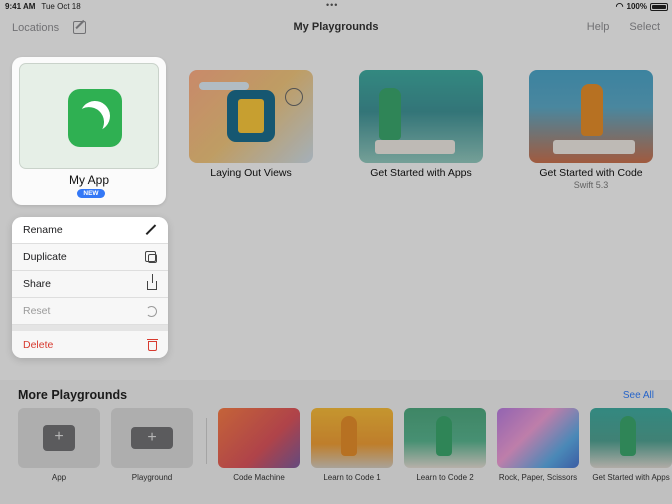 Image resolution: width=672 pixels, height=504 pixels. I want to click on playground-title: My App, so click(89, 180).